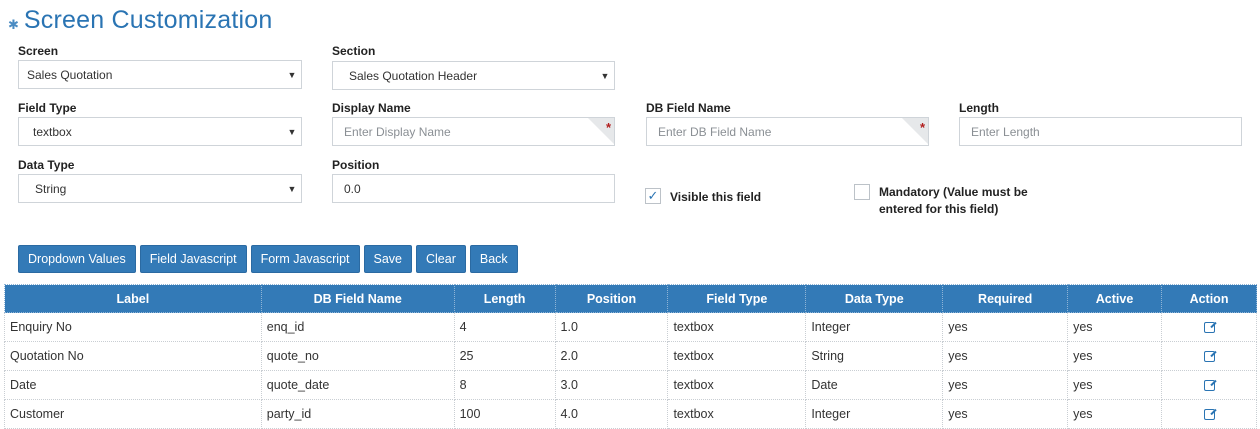  I want to click on gear-icon: ✱, so click(13, 24).